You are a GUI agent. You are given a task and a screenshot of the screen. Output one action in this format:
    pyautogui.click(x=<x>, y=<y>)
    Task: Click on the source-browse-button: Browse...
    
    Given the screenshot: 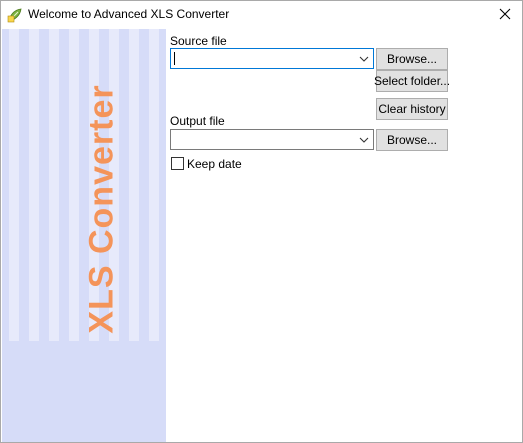 What is the action you would take?
    pyautogui.click(x=412, y=59)
    